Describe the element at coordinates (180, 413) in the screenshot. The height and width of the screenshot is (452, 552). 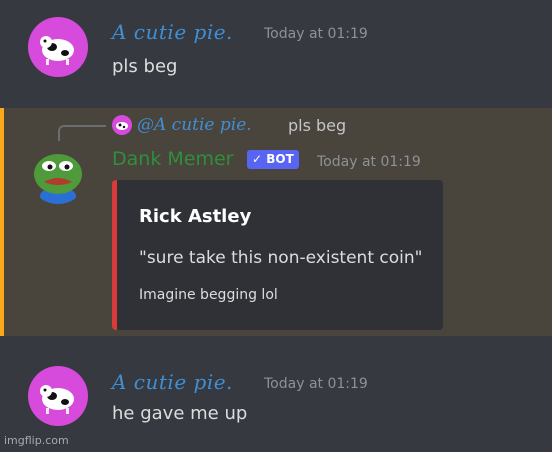
I see `message-content: he gave me up` at that location.